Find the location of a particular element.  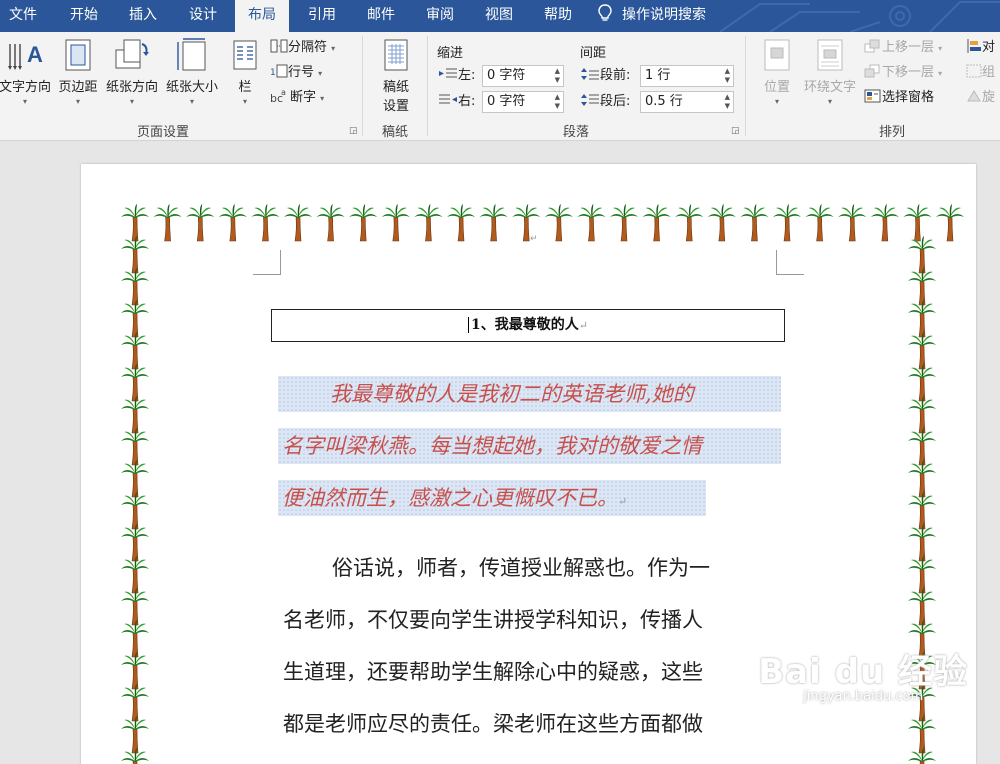

breaks-button: 分隔符 ▾ is located at coordinates (302, 48).